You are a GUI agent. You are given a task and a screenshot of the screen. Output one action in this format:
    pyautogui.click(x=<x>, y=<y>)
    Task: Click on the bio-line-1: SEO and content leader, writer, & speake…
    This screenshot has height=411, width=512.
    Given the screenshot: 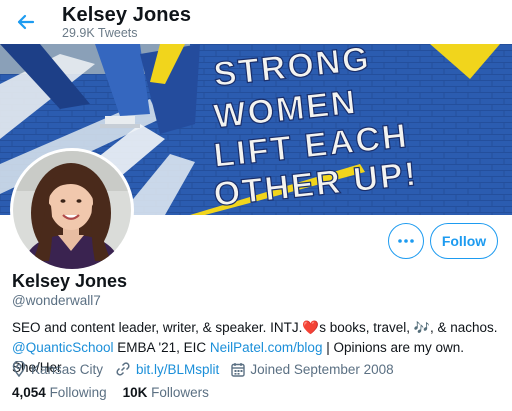 What is the action you would take?
    pyautogui.click(x=259, y=328)
    